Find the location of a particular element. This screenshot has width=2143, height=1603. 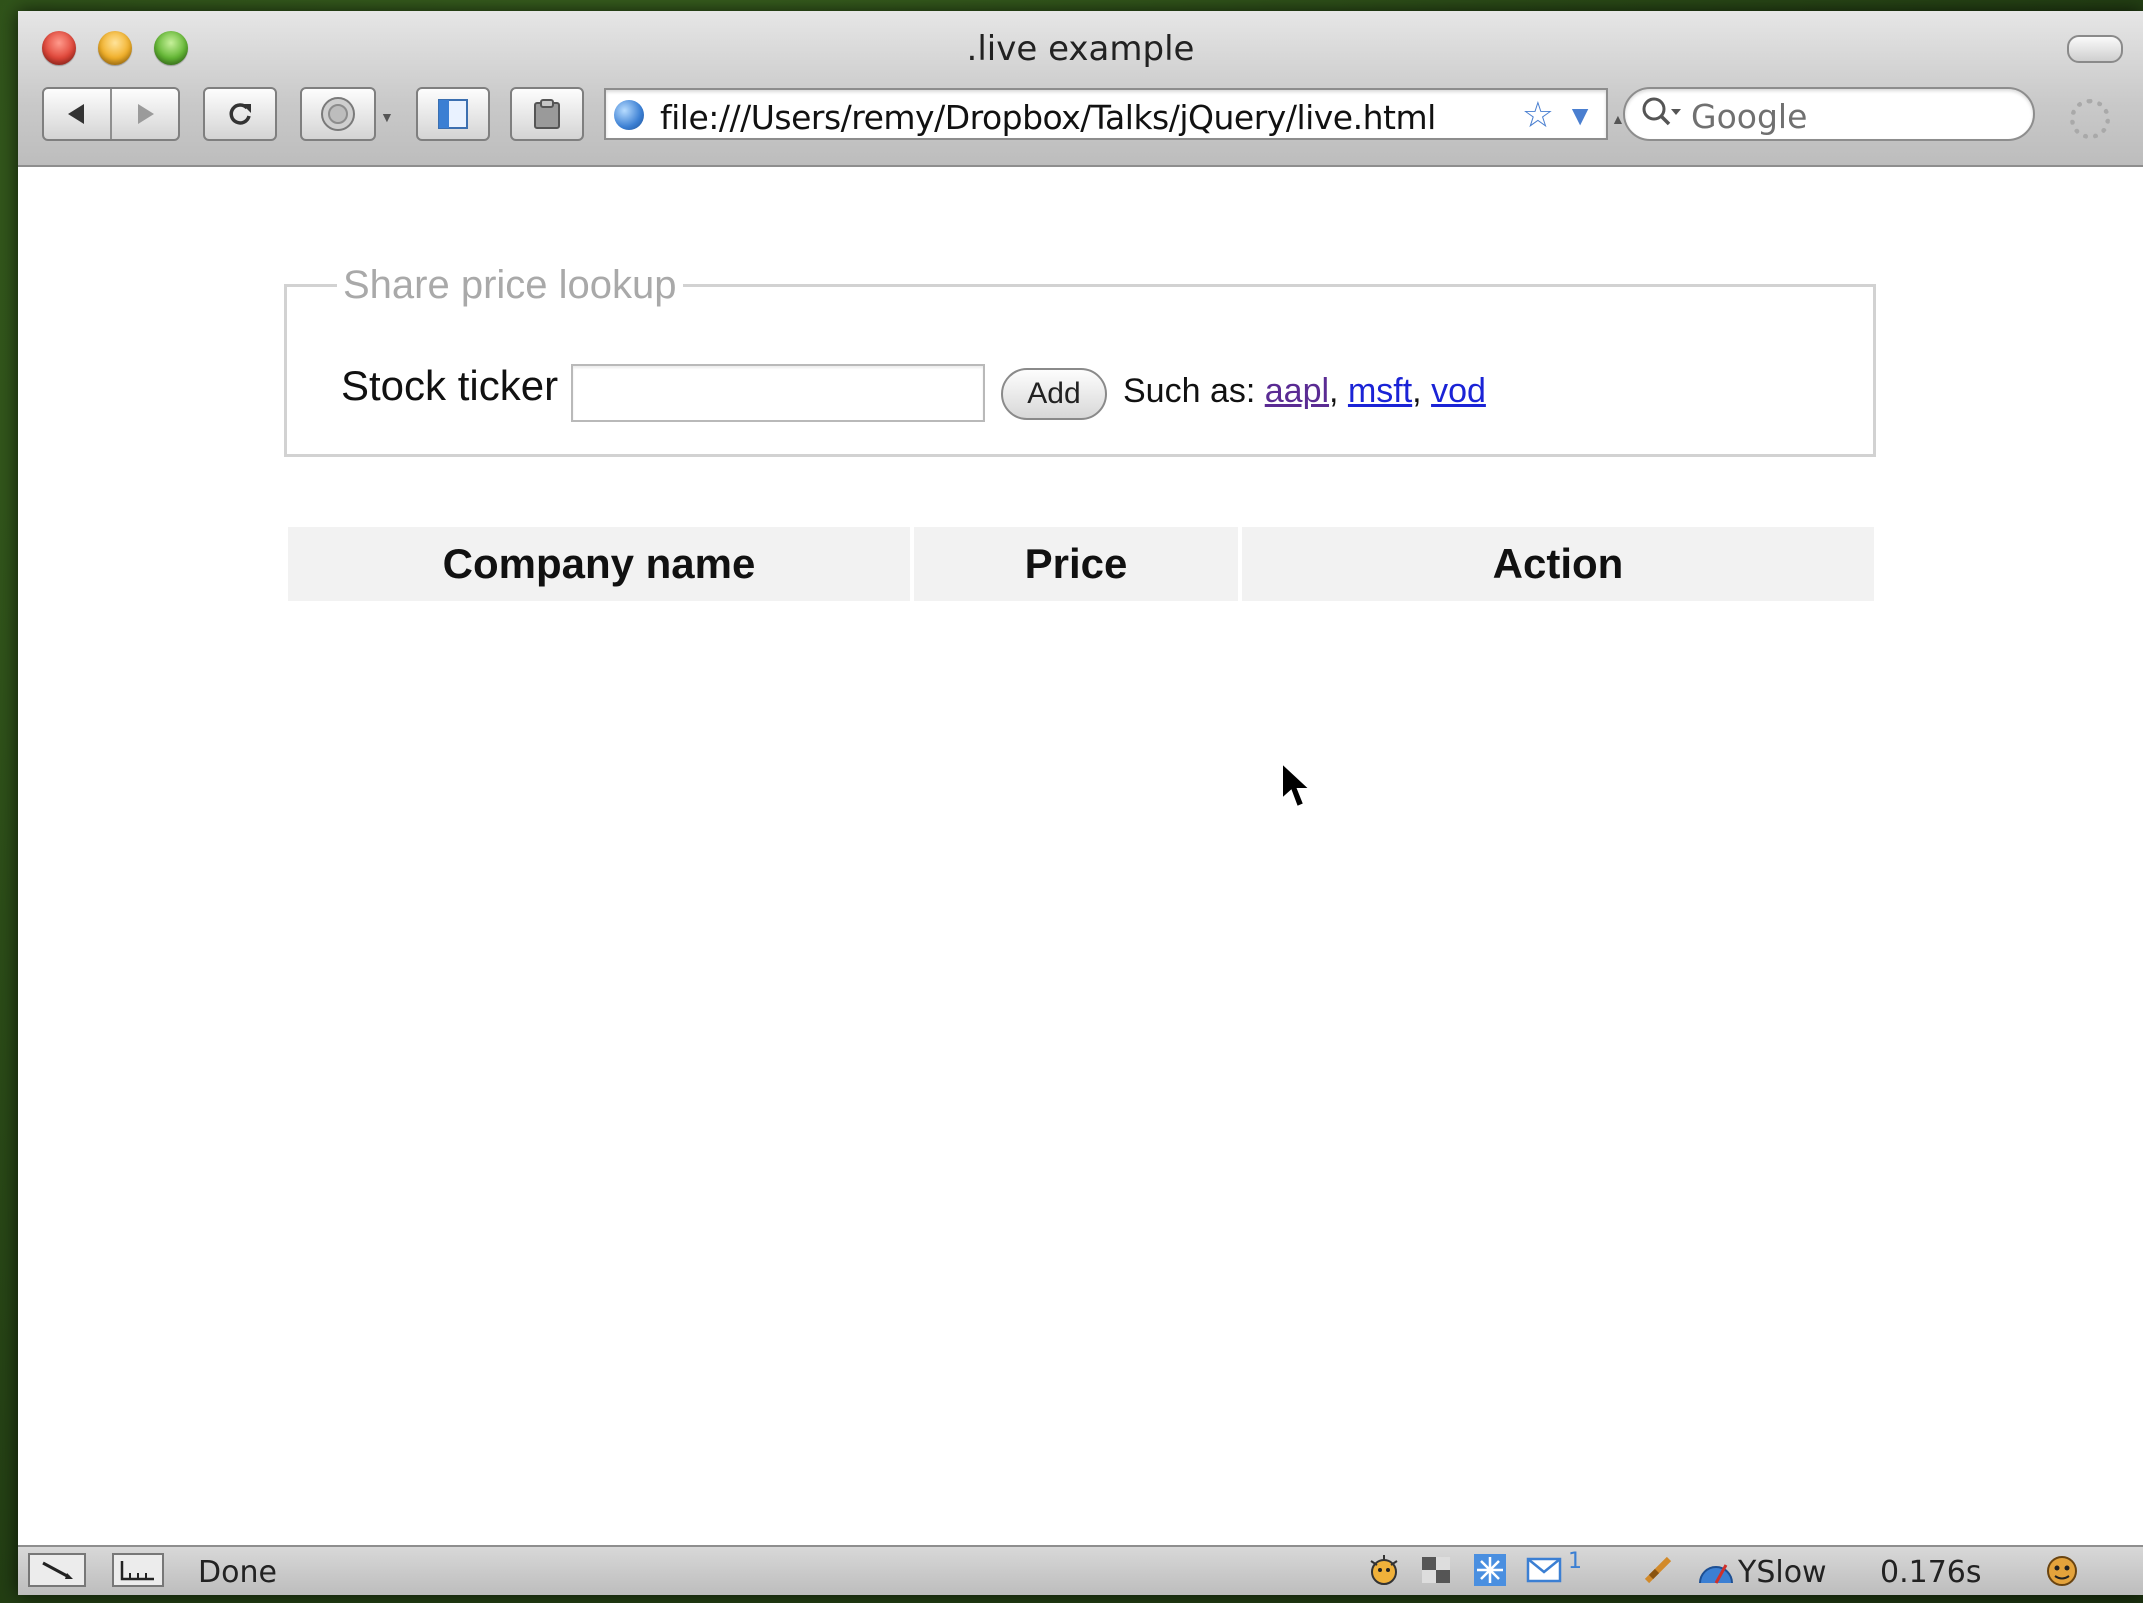

fieldset-legend: Share price lookup is located at coordinates (510, 285).